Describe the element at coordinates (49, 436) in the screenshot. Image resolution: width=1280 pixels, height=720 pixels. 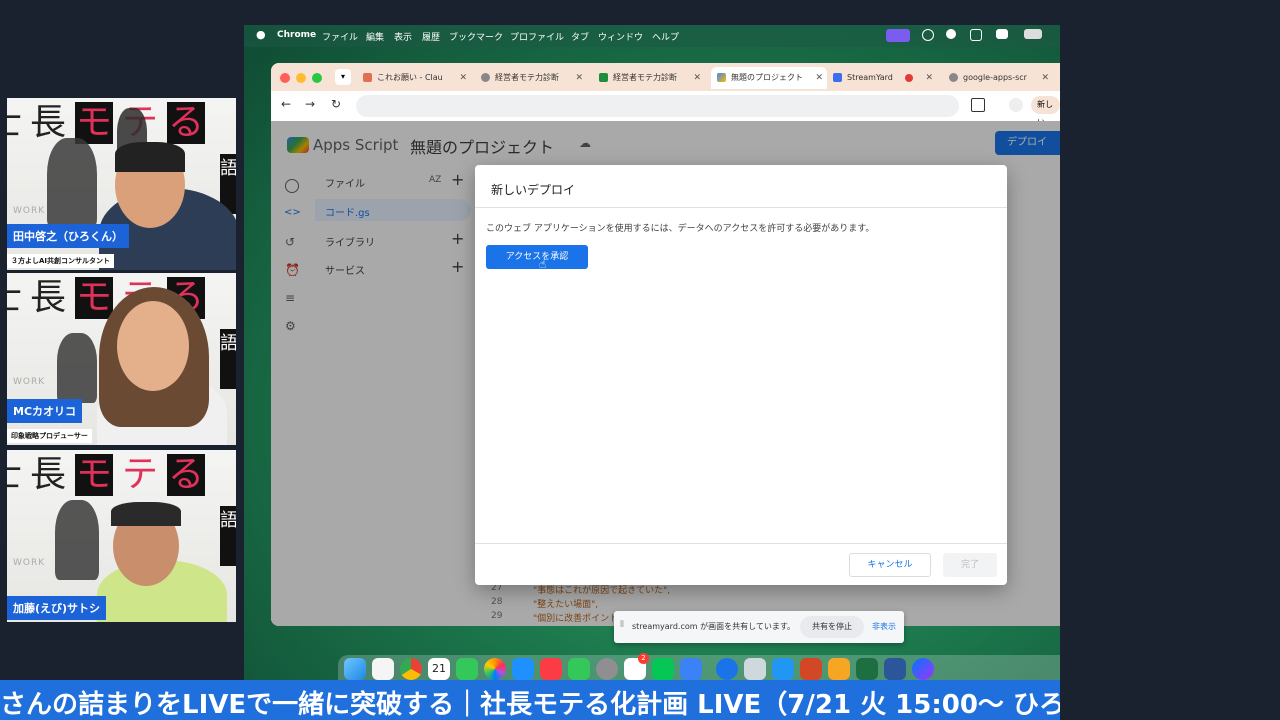
I see `participant-role: 印象戦略プロデューサー` at that location.